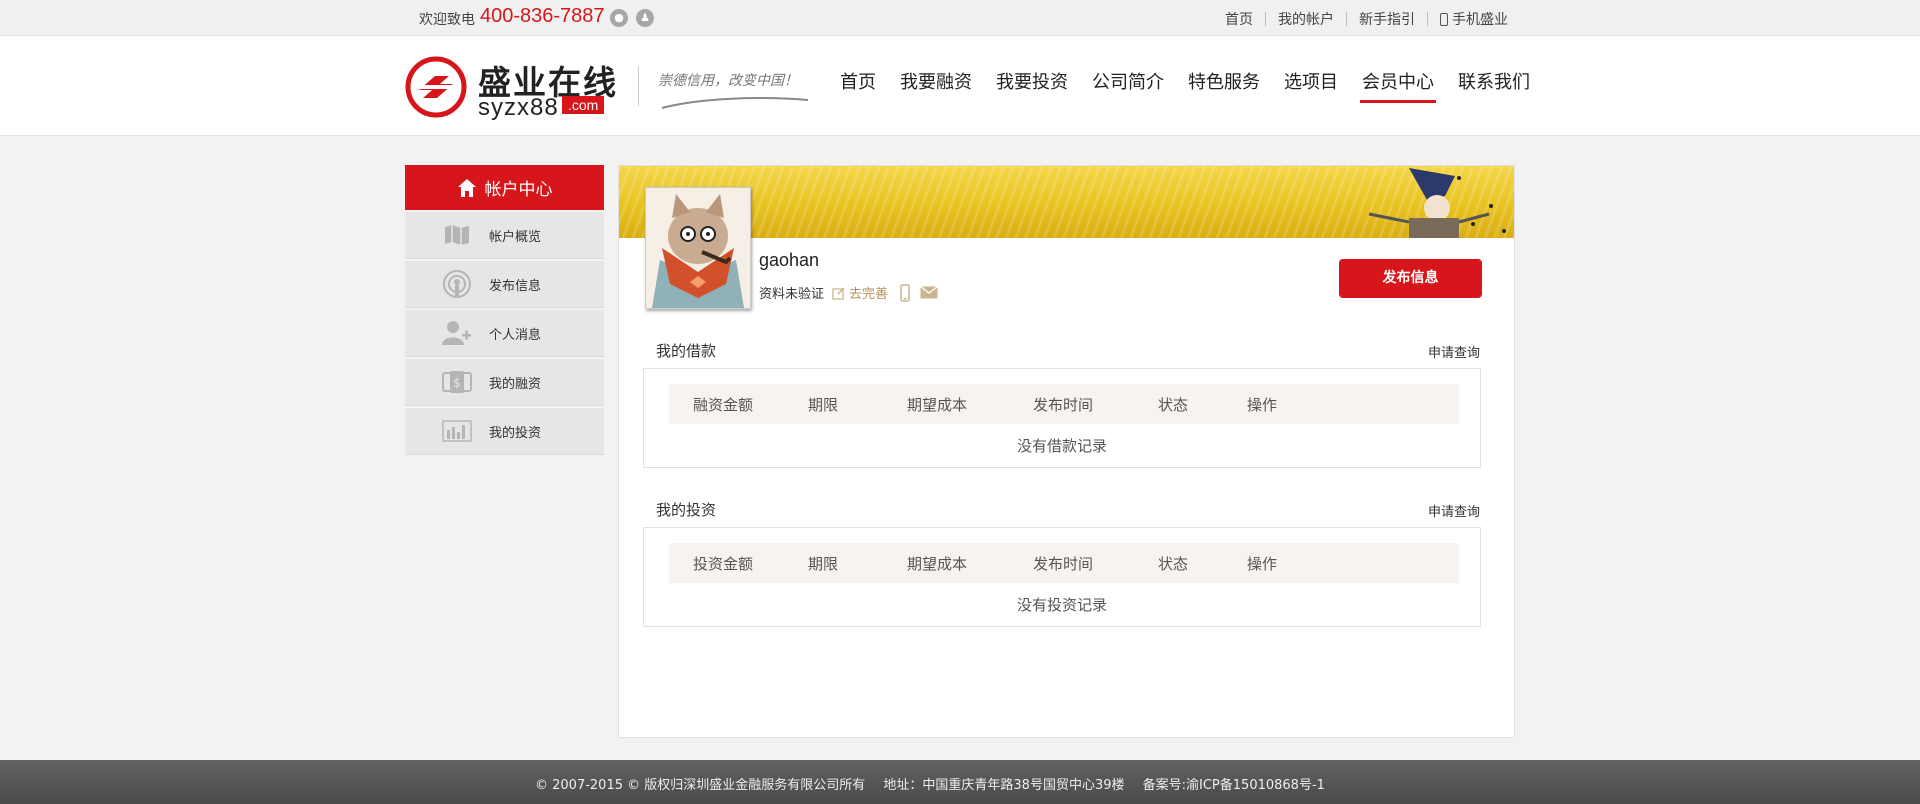 This screenshot has height=804, width=1920. Describe the element at coordinates (723, 404) in the screenshot. I see `column-header: 融资金额` at that location.